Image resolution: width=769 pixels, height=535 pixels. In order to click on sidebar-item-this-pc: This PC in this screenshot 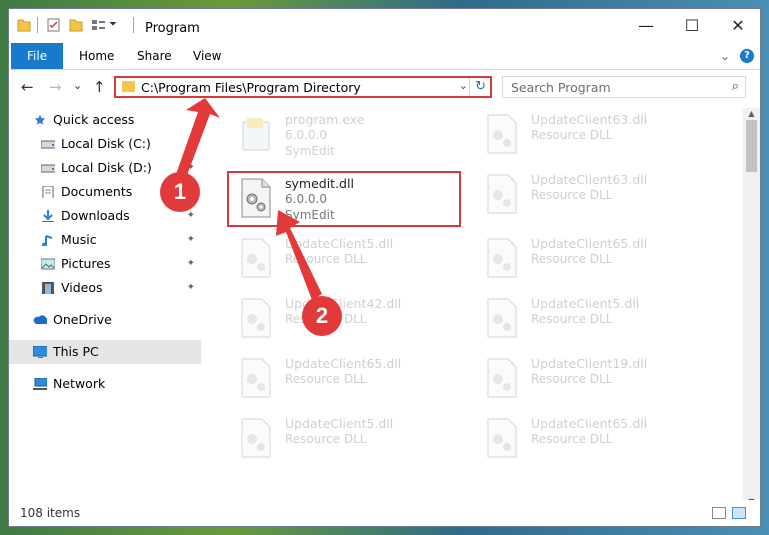, I will do `click(105, 352)`.